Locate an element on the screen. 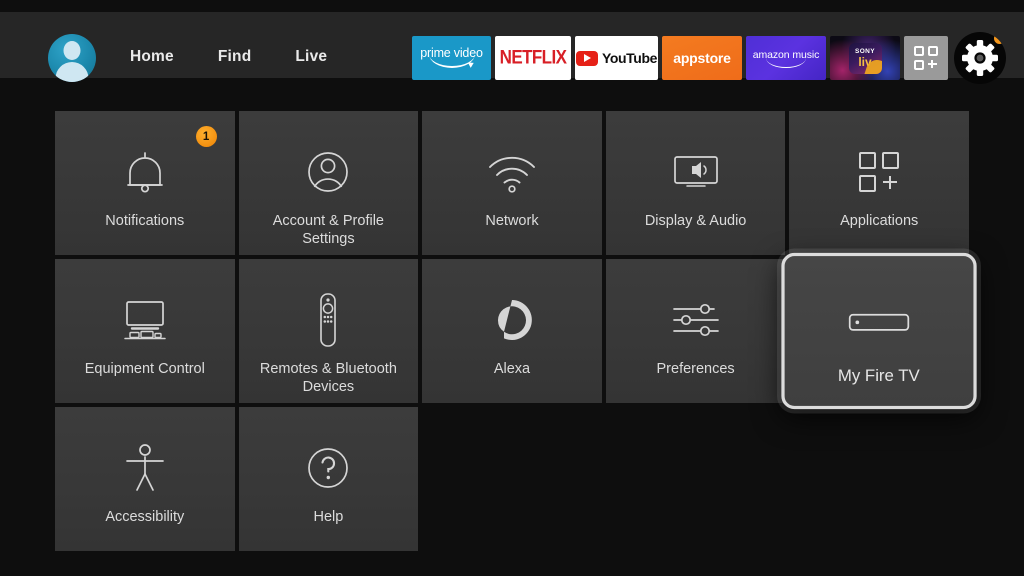 Image resolution: width=1024 pixels, height=576 pixels. app-prime-video: prime video is located at coordinates (451, 58).